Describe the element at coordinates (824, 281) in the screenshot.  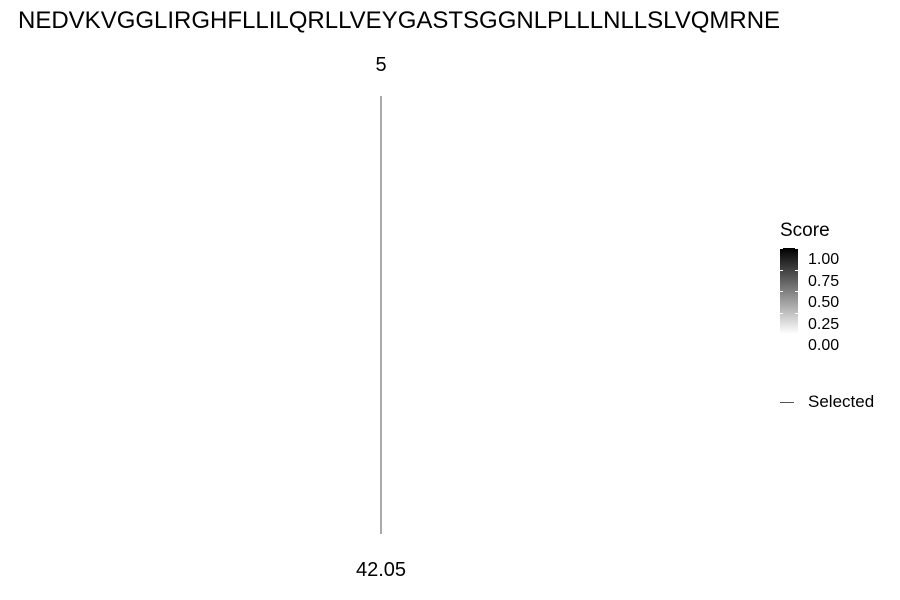
I see `colorbar-label: 0.75` at that location.